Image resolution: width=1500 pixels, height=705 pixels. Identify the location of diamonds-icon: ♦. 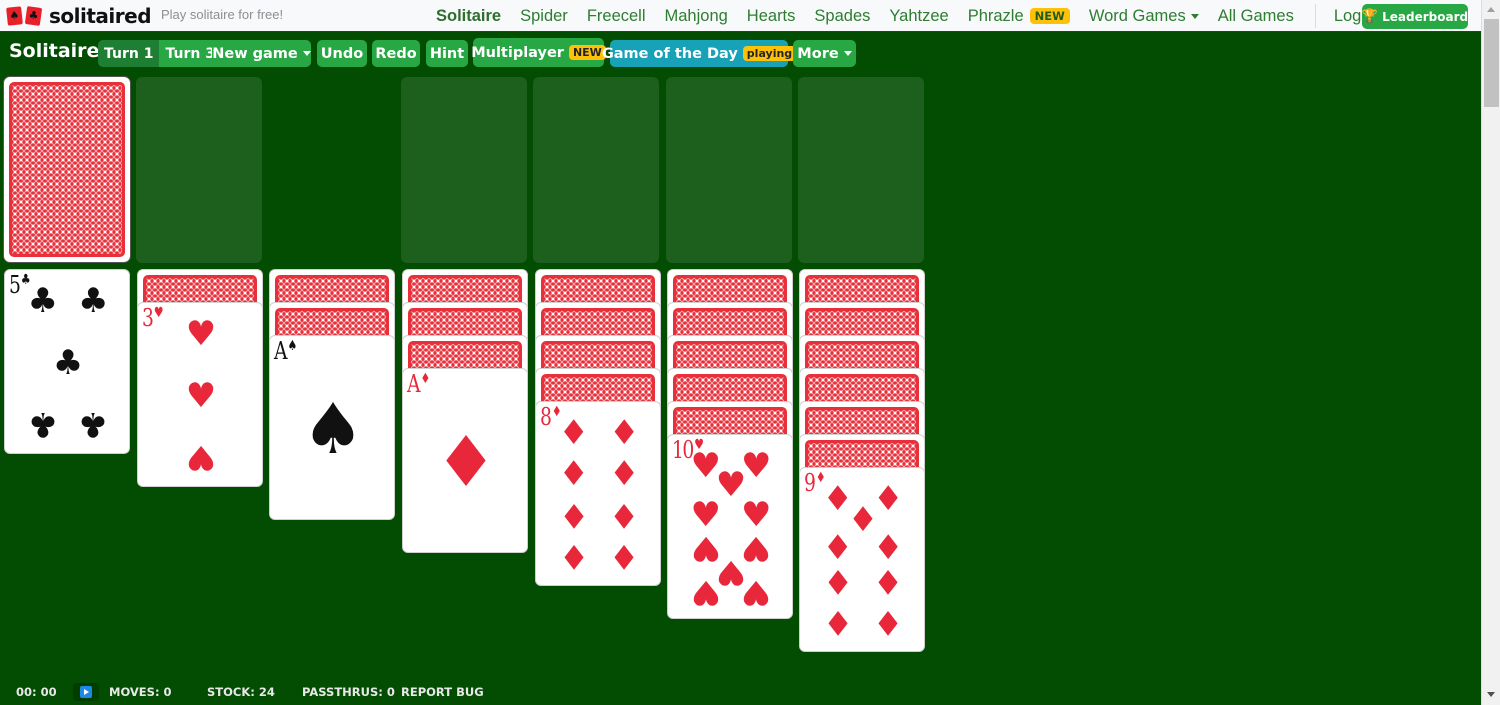
(425, 379).